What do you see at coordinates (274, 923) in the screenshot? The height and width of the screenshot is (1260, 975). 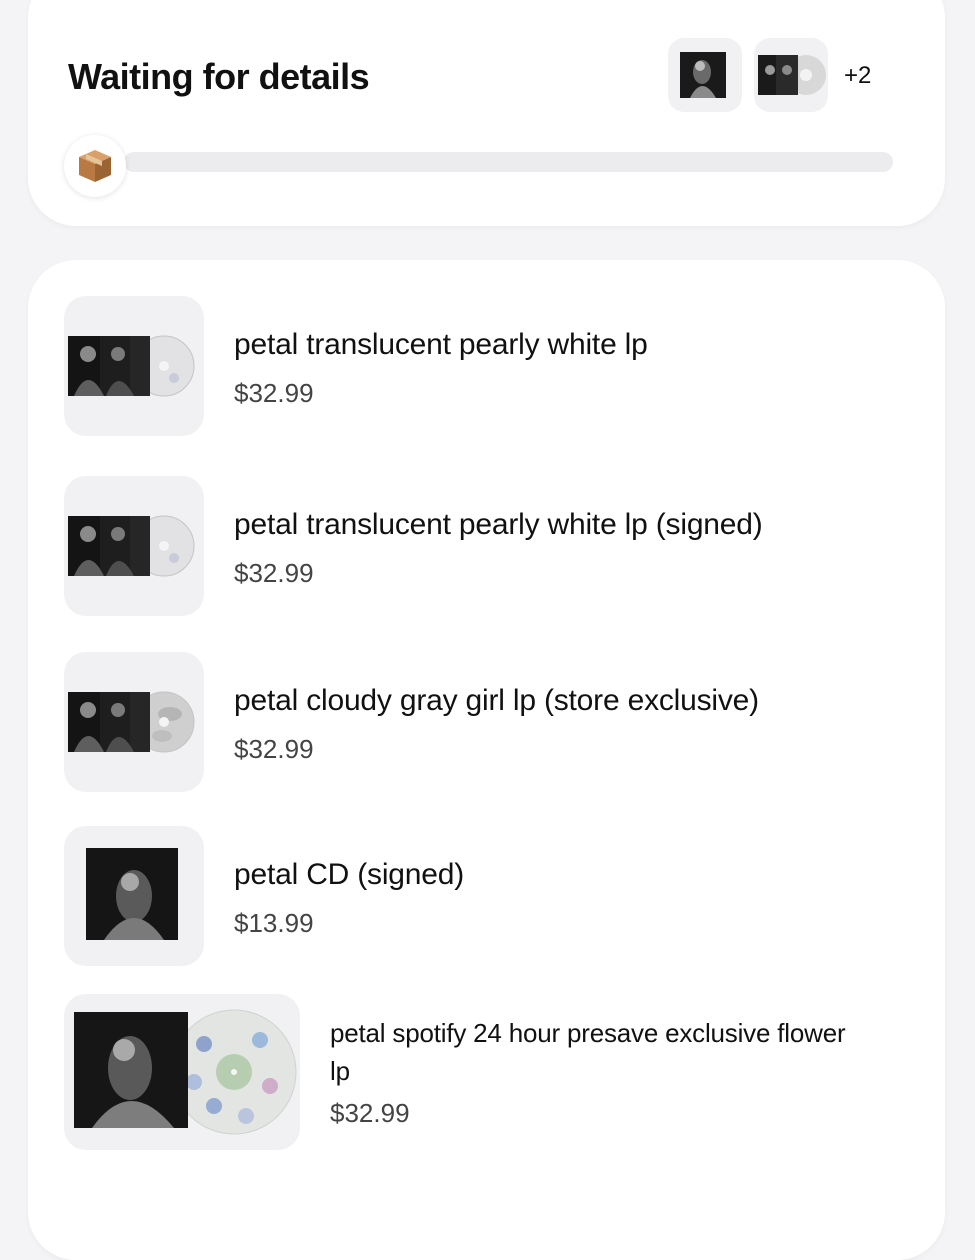 I see `item-price: $13.99` at bounding box center [274, 923].